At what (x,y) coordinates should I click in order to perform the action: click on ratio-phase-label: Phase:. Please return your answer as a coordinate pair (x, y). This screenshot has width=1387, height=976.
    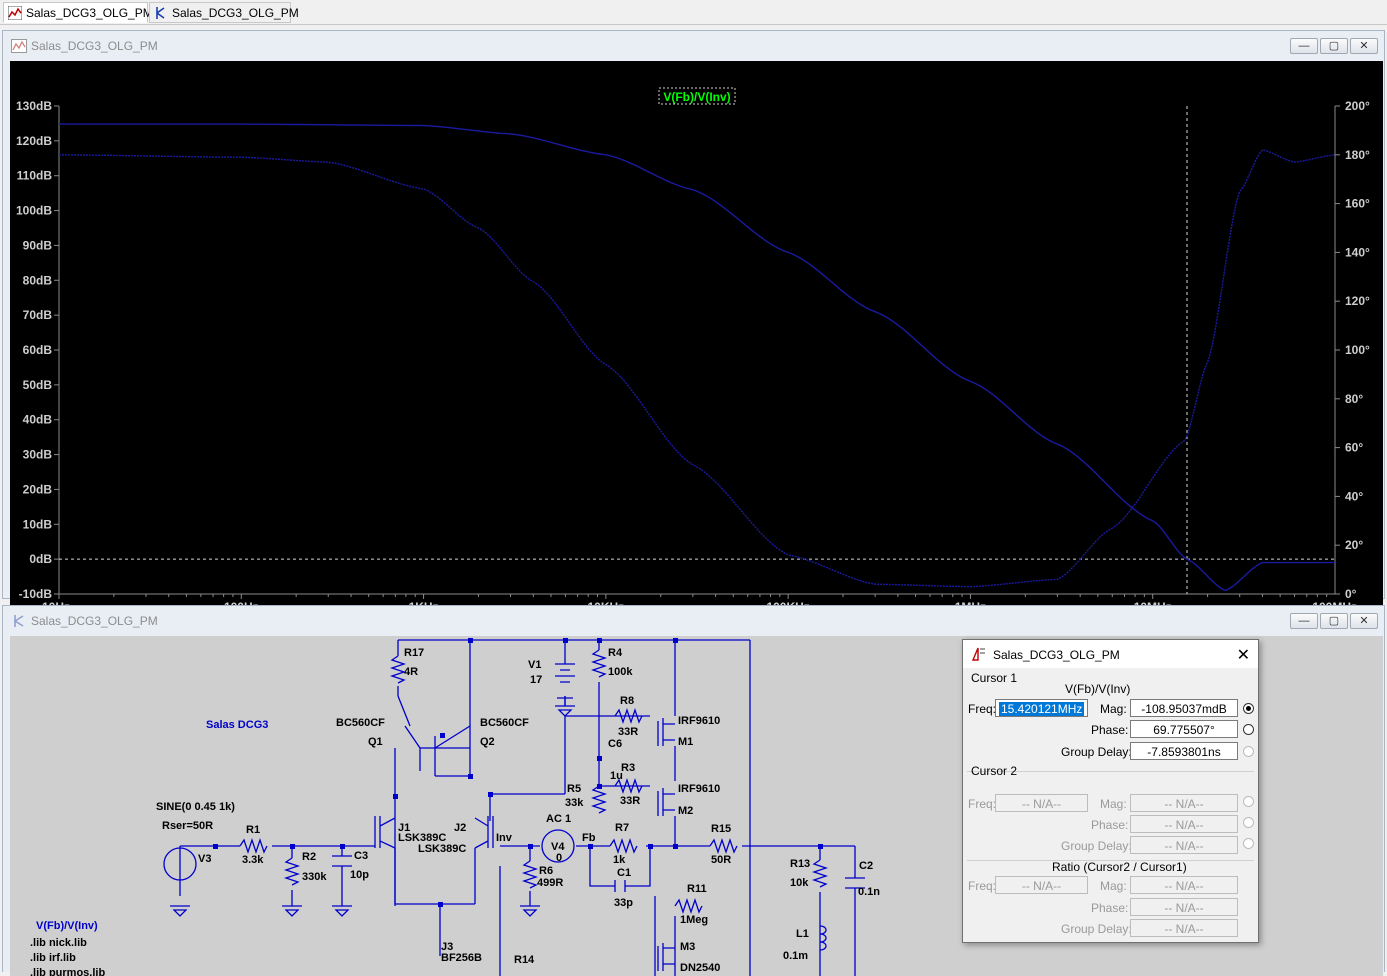
    Looking at the image, I should click on (1110, 908).